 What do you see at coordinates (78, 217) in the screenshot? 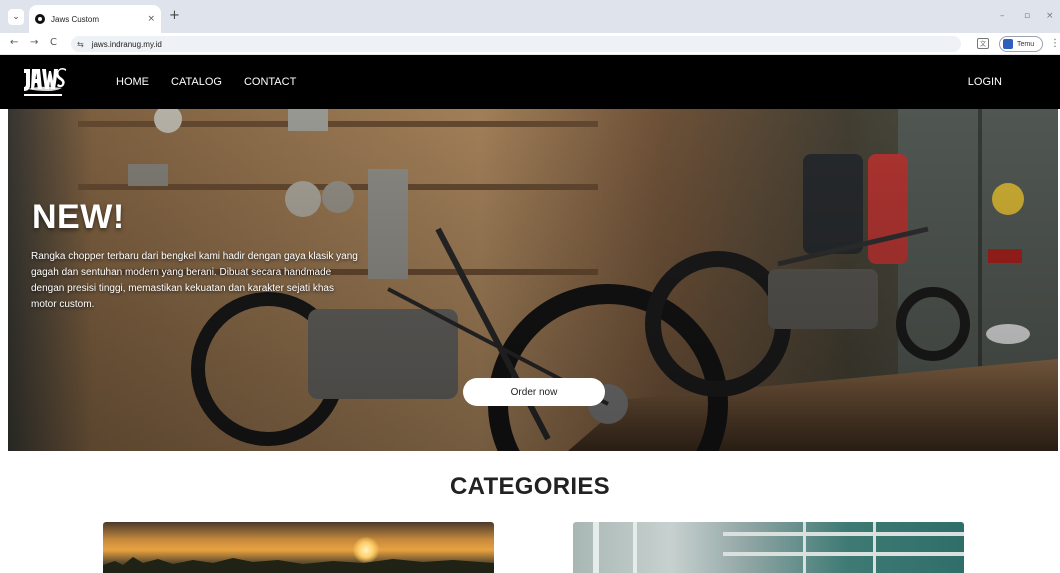
I see `hero-title: NEW!` at bounding box center [78, 217].